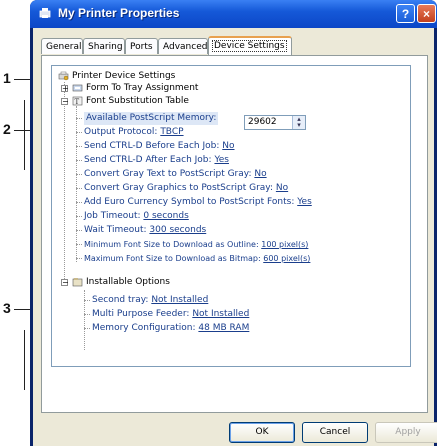 Image resolution: width=437 pixels, height=446 pixels. Describe the element at coordinates (104, 46) in the screenshot. I see `tab-sharing: Sharing` at that location.